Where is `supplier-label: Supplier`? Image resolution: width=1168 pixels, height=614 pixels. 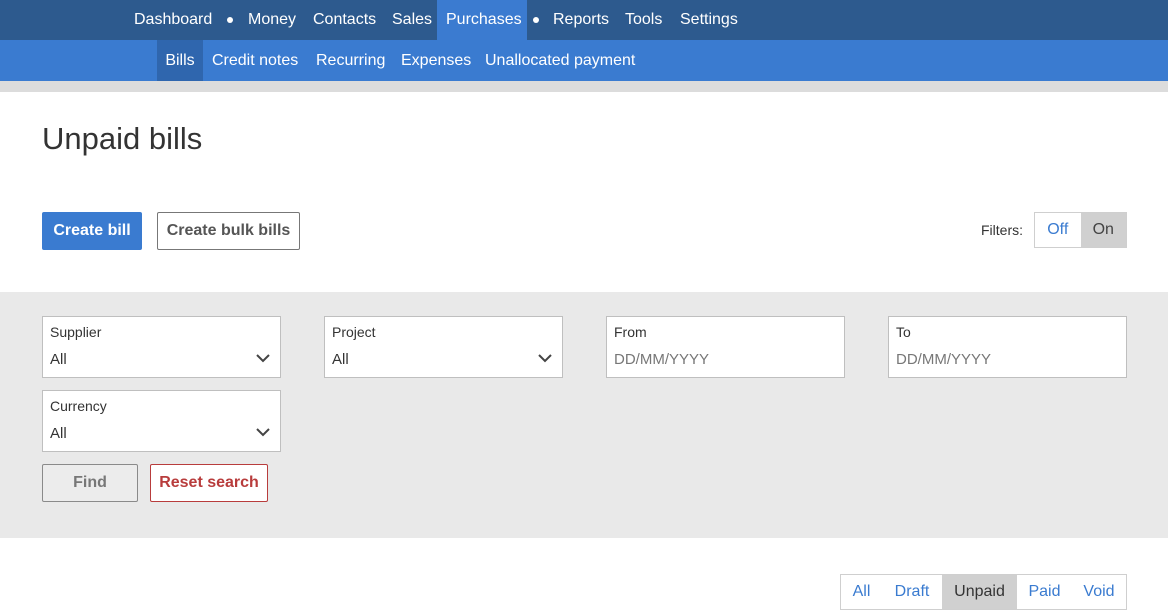
supplier-label: Supplier is located at coordinates (76, 332).